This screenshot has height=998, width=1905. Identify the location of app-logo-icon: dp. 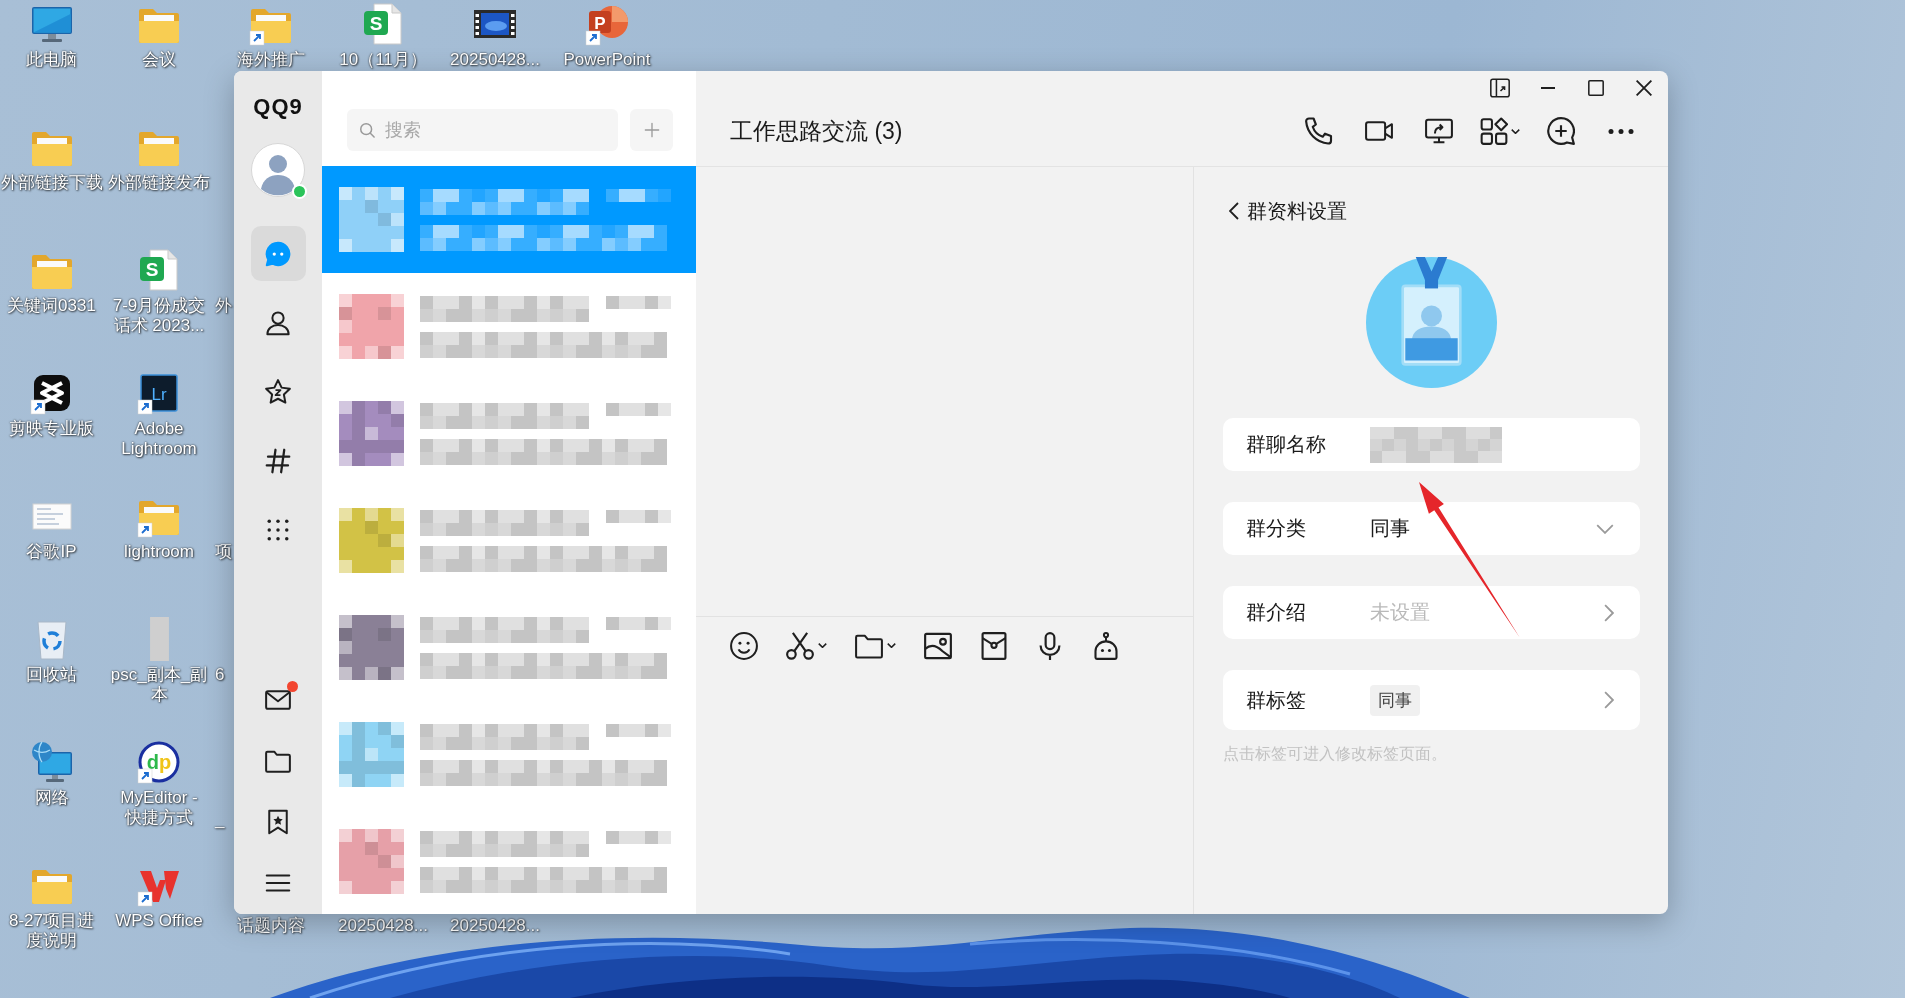
(159, 762).